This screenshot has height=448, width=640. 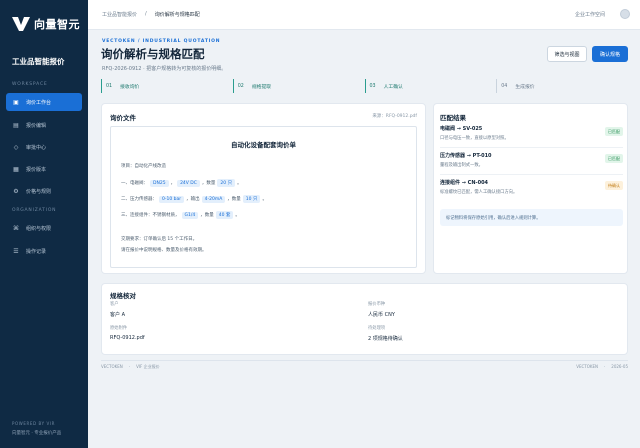 What do you see at coordinates (30, 84) in the screenshot?
I see `section-workspace: WORKSPACE` at bounding box center [30, 84].